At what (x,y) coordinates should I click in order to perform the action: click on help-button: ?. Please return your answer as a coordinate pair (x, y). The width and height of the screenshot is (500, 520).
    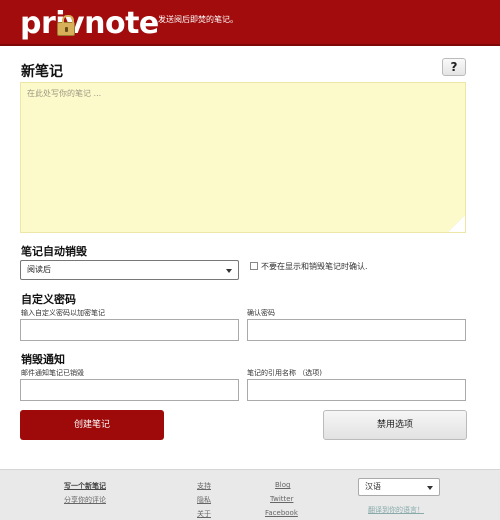
    Looking at the image, I should click on (454, 67).